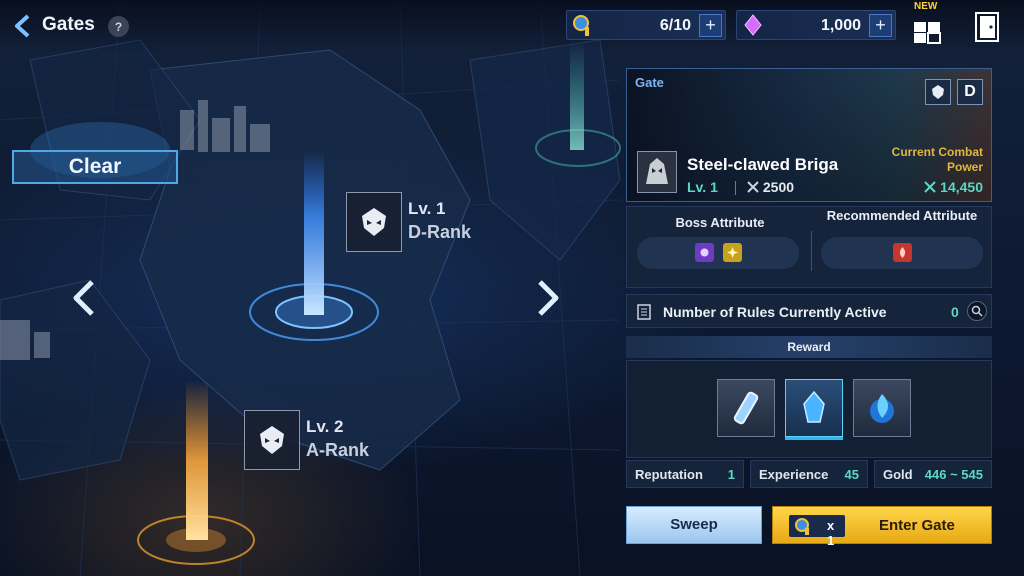 This screenshot has width=1024, height=576. Describe the element at coordinates (851, 474) in the screenshot. I see `stat-value: 45` at that location.